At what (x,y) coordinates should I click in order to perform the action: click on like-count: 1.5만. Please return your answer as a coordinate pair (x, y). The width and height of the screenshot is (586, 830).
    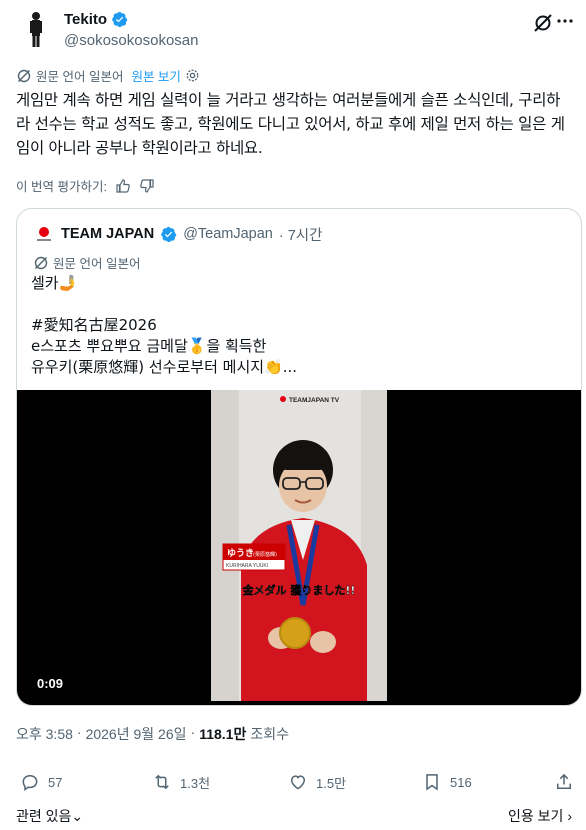
    Looking at the image, I should click on (331, 783).